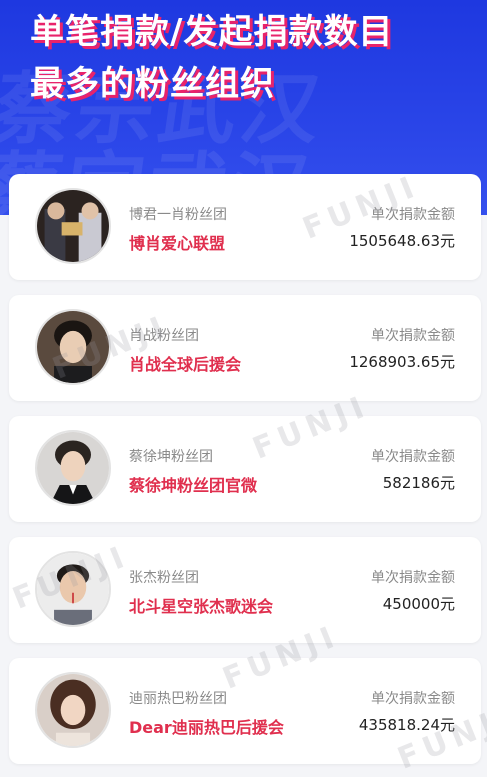 This screenshot has height=777, width=487. Describe the element at coordinates (206, 727) in the screenshot. I see `organization-name: Dear迪丽热巴后援会` at that location.